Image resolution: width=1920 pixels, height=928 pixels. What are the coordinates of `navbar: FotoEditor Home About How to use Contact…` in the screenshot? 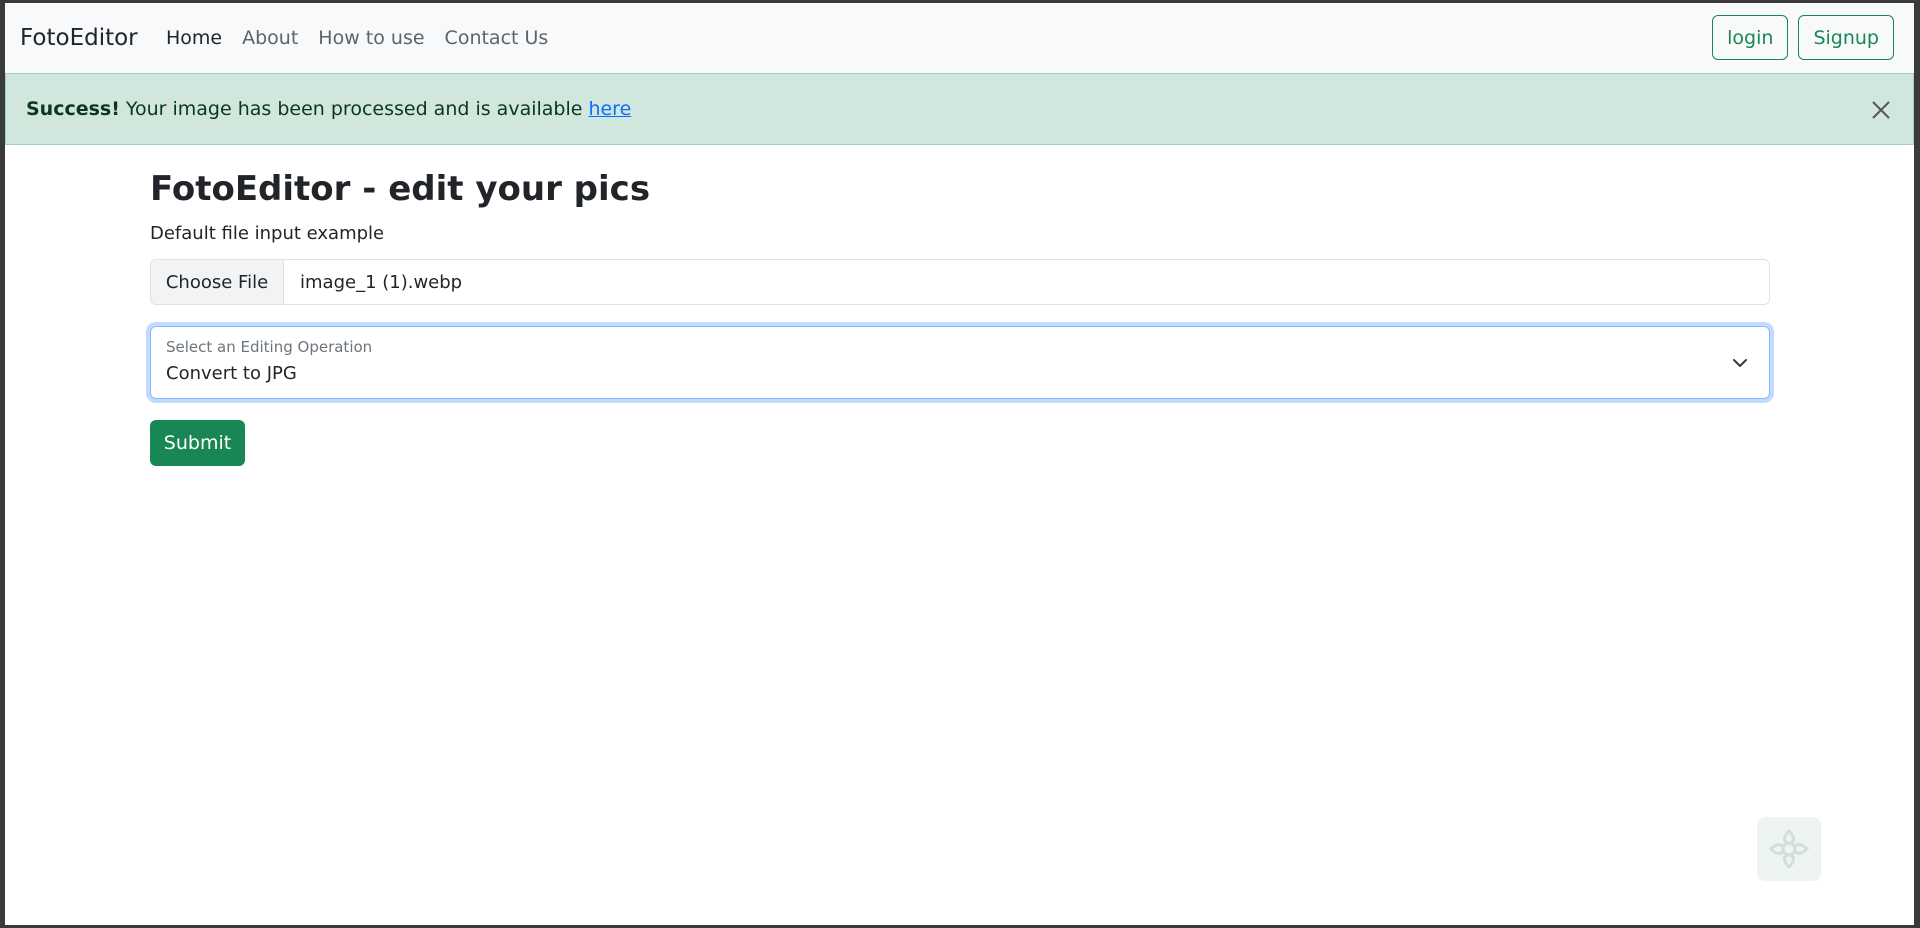 It's located at (959, 38).